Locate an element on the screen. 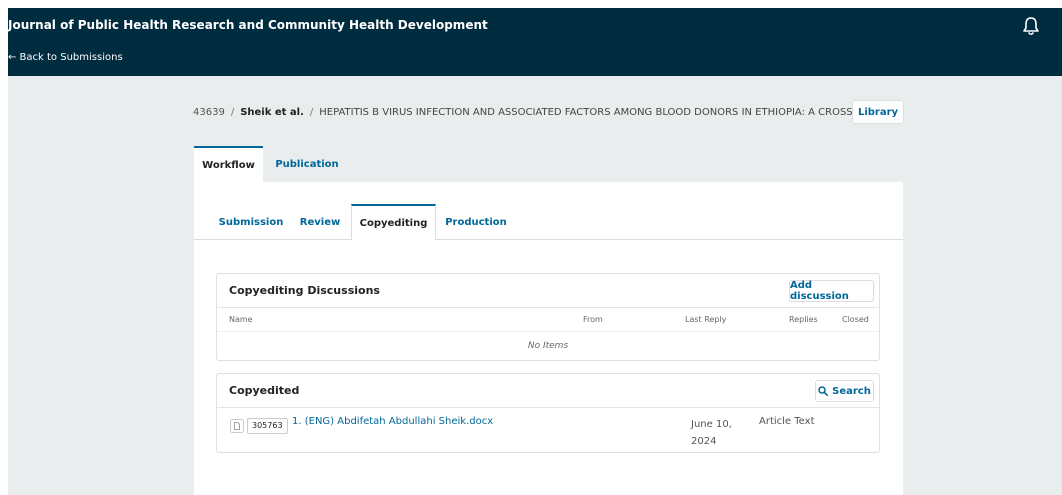 The width and height of the screenshot is (1062, 495). empty-state: No Items is located at coordinates (548, 346).